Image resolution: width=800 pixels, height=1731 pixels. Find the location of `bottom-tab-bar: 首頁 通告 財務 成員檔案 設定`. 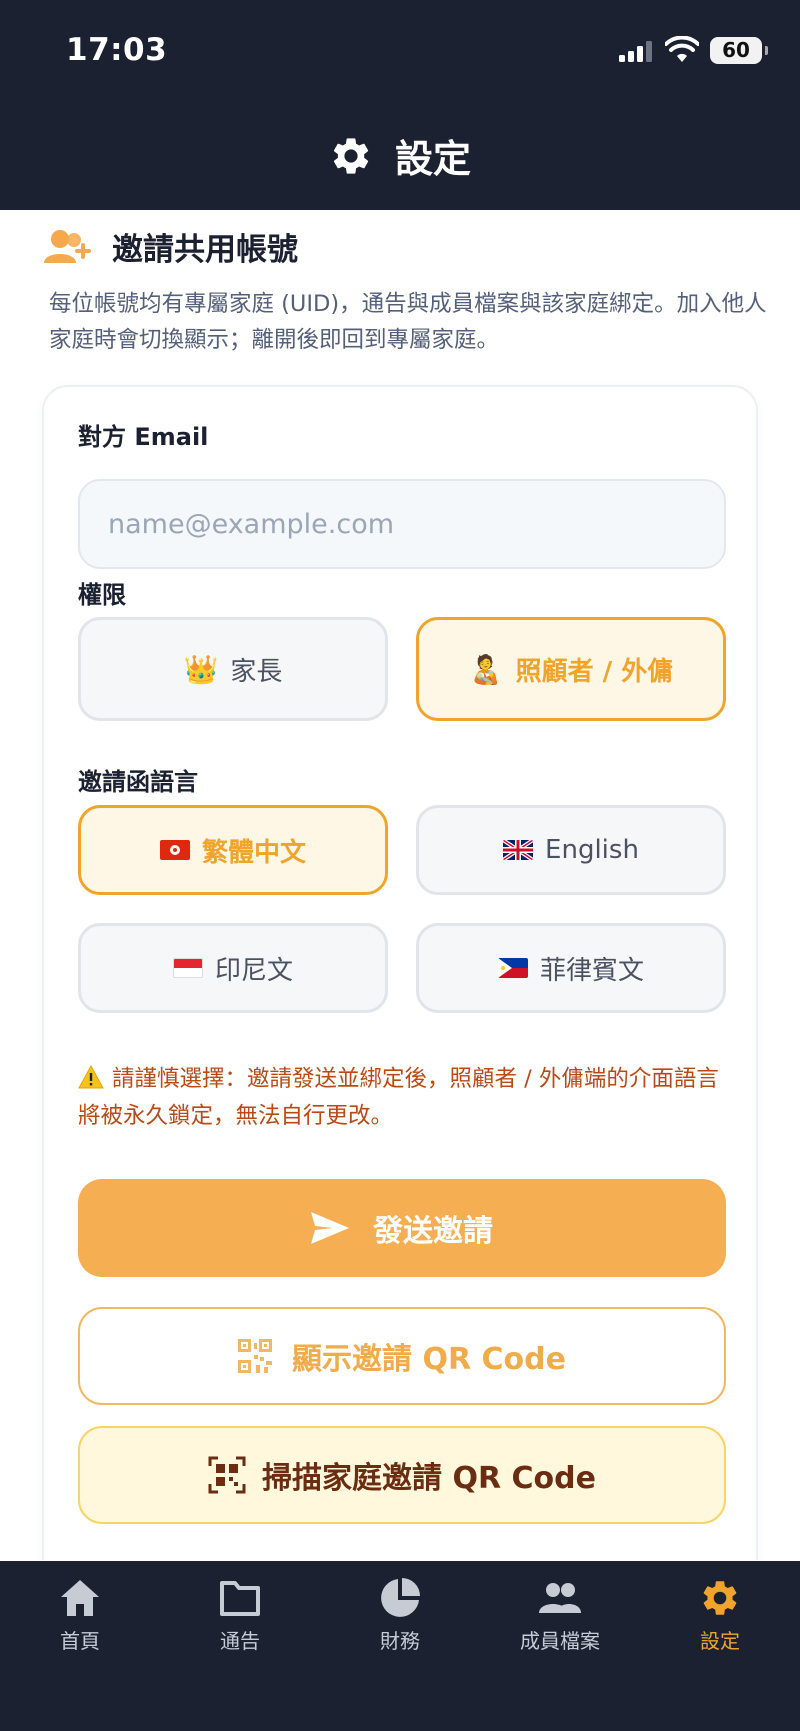

bottom-tab-bar: 首頁 通告 財務 成員檔案 設定 is located at coordinates (400, 1646).